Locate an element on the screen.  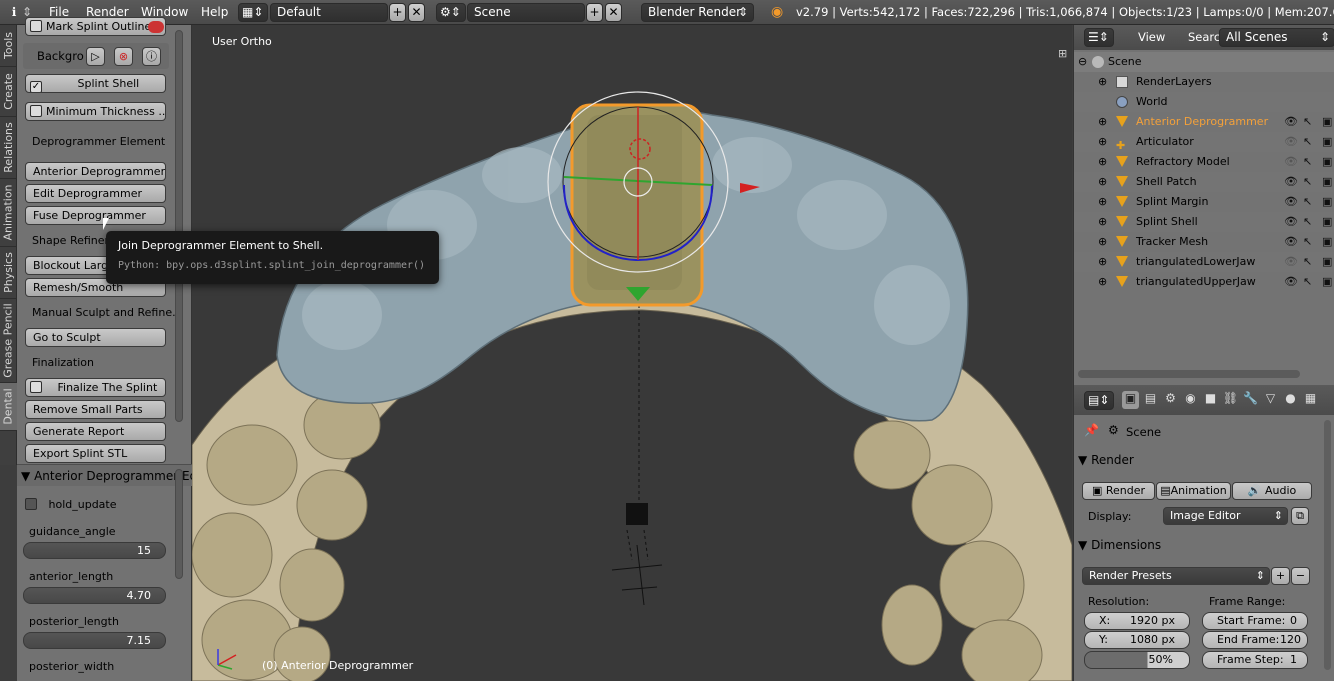
render-button: ▣ Render is located at coordinates (1118, 491).